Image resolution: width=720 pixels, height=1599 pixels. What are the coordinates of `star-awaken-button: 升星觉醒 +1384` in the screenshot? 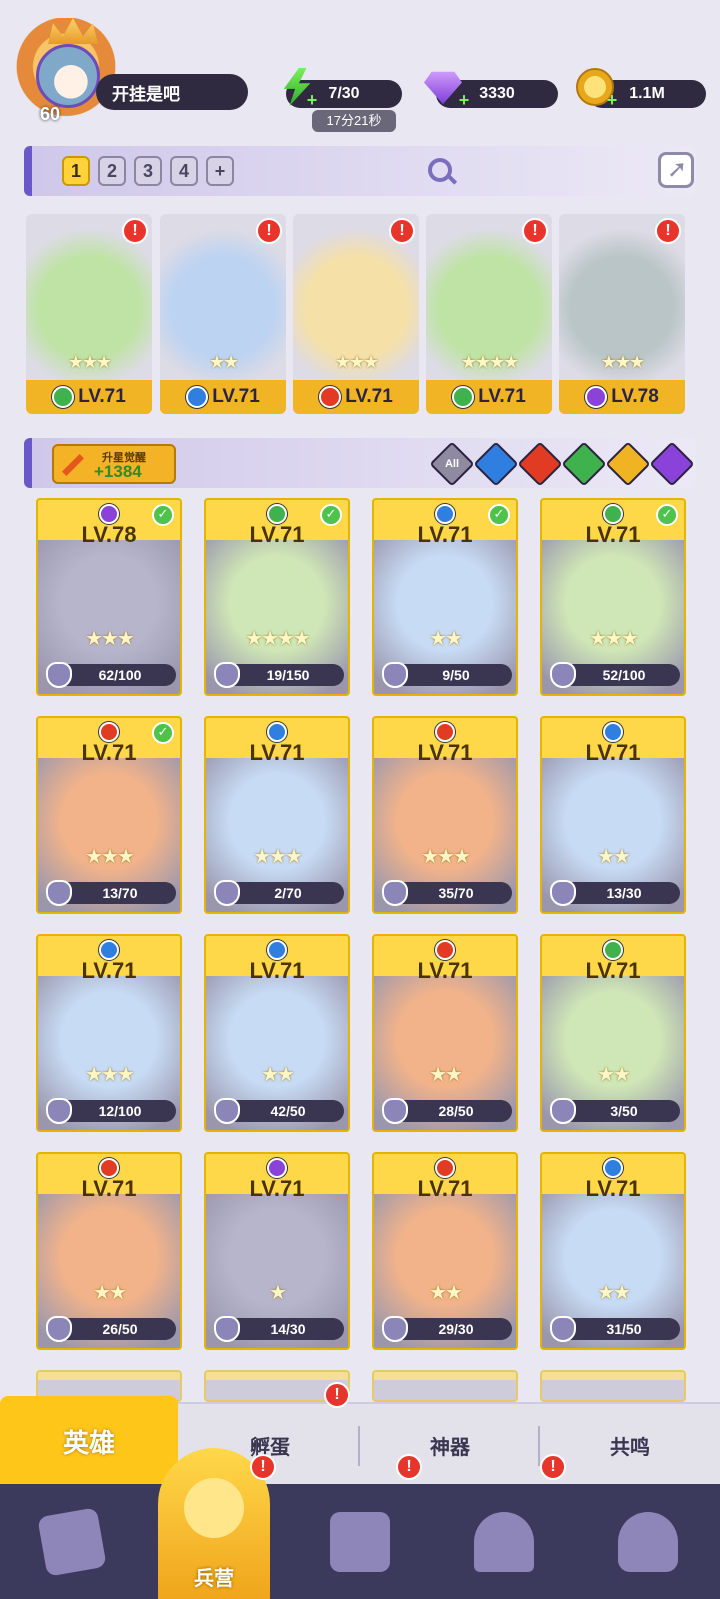 It's located at (114, 464).